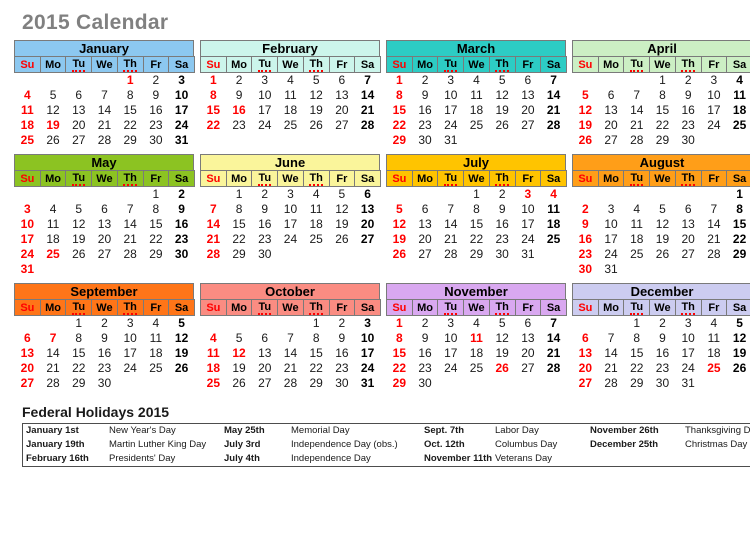 Image resolution: width=750 pixels, height=557 pixels. What do you see at coordinates (104, 110) in the screenshot?
I see `day-cell-january-14: 14` at bounding box center [104, 110].